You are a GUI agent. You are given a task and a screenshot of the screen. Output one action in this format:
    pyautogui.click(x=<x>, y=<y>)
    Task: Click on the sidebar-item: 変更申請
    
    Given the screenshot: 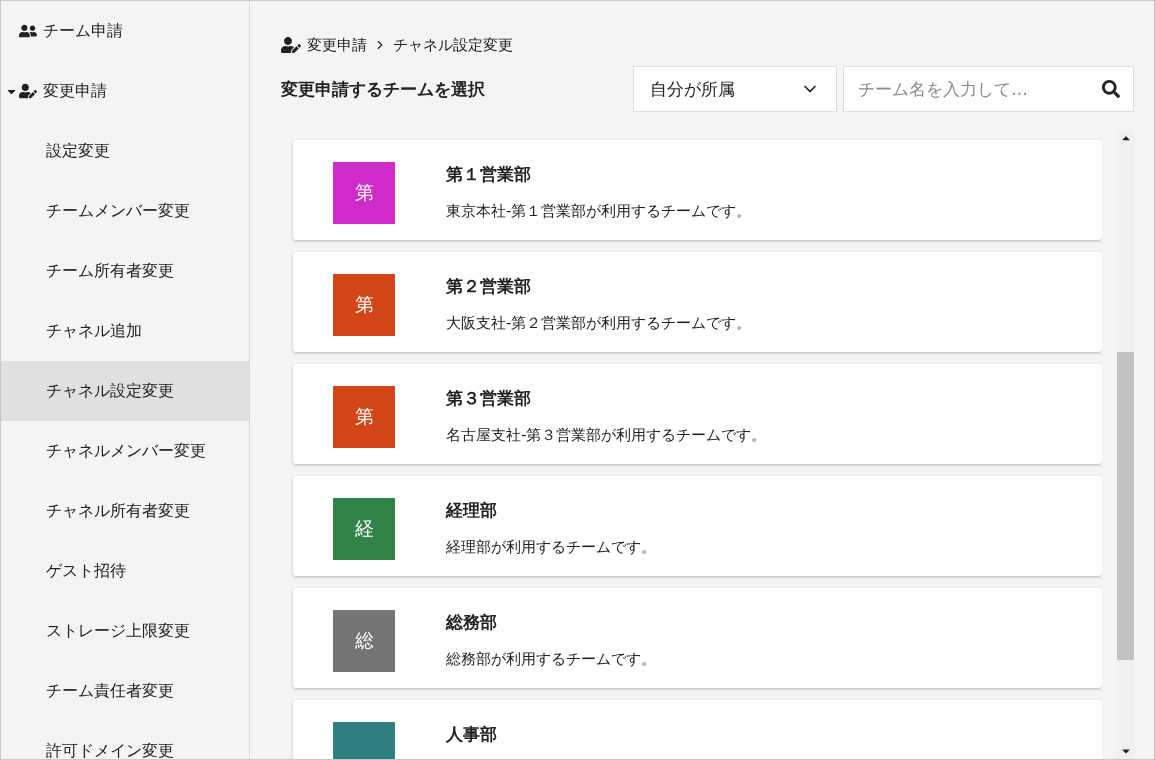 What is the action you would take?
    pyautogui.click(x=125, y=91)
    